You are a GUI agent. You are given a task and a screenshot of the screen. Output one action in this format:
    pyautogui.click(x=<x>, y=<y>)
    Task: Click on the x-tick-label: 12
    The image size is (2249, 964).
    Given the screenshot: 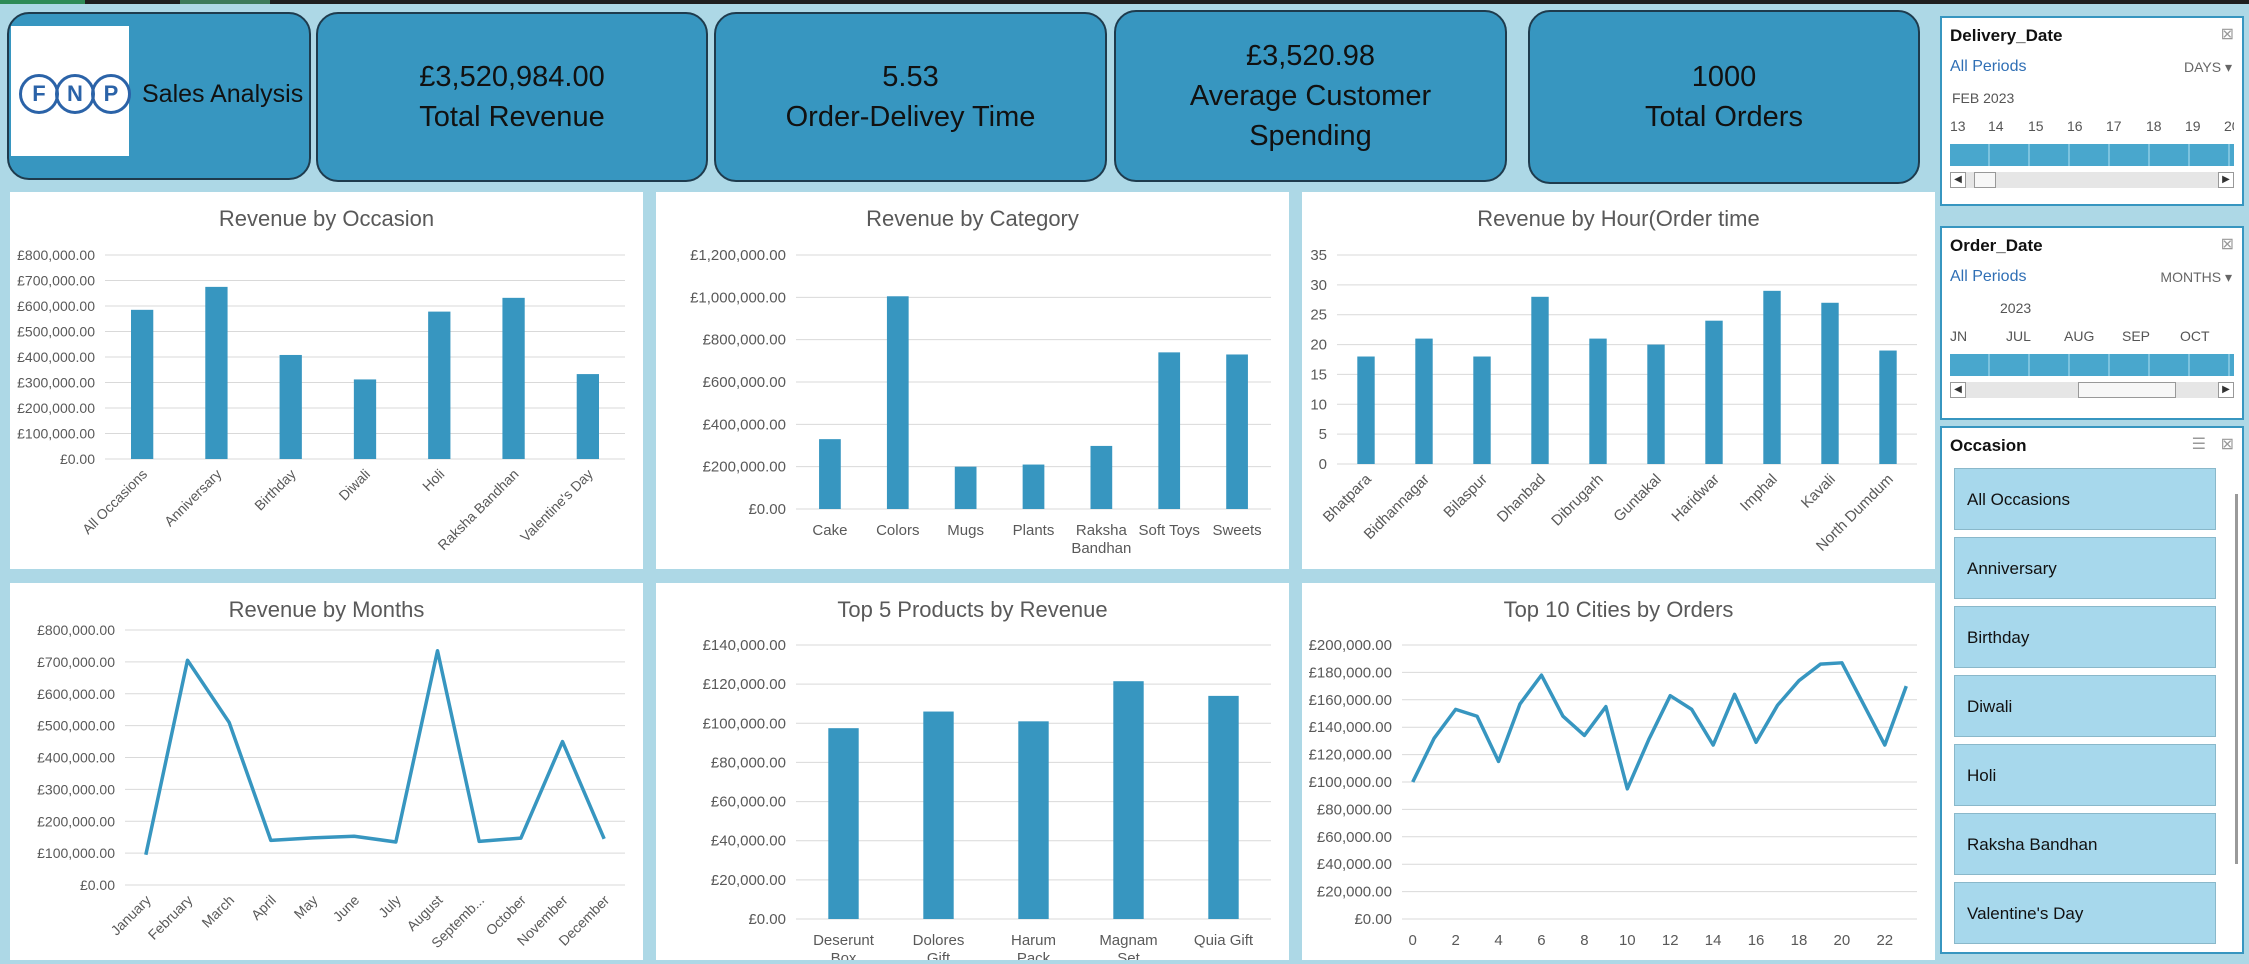 What is the action you would take?
    pyautogui.click(x=1670, y=940)
    